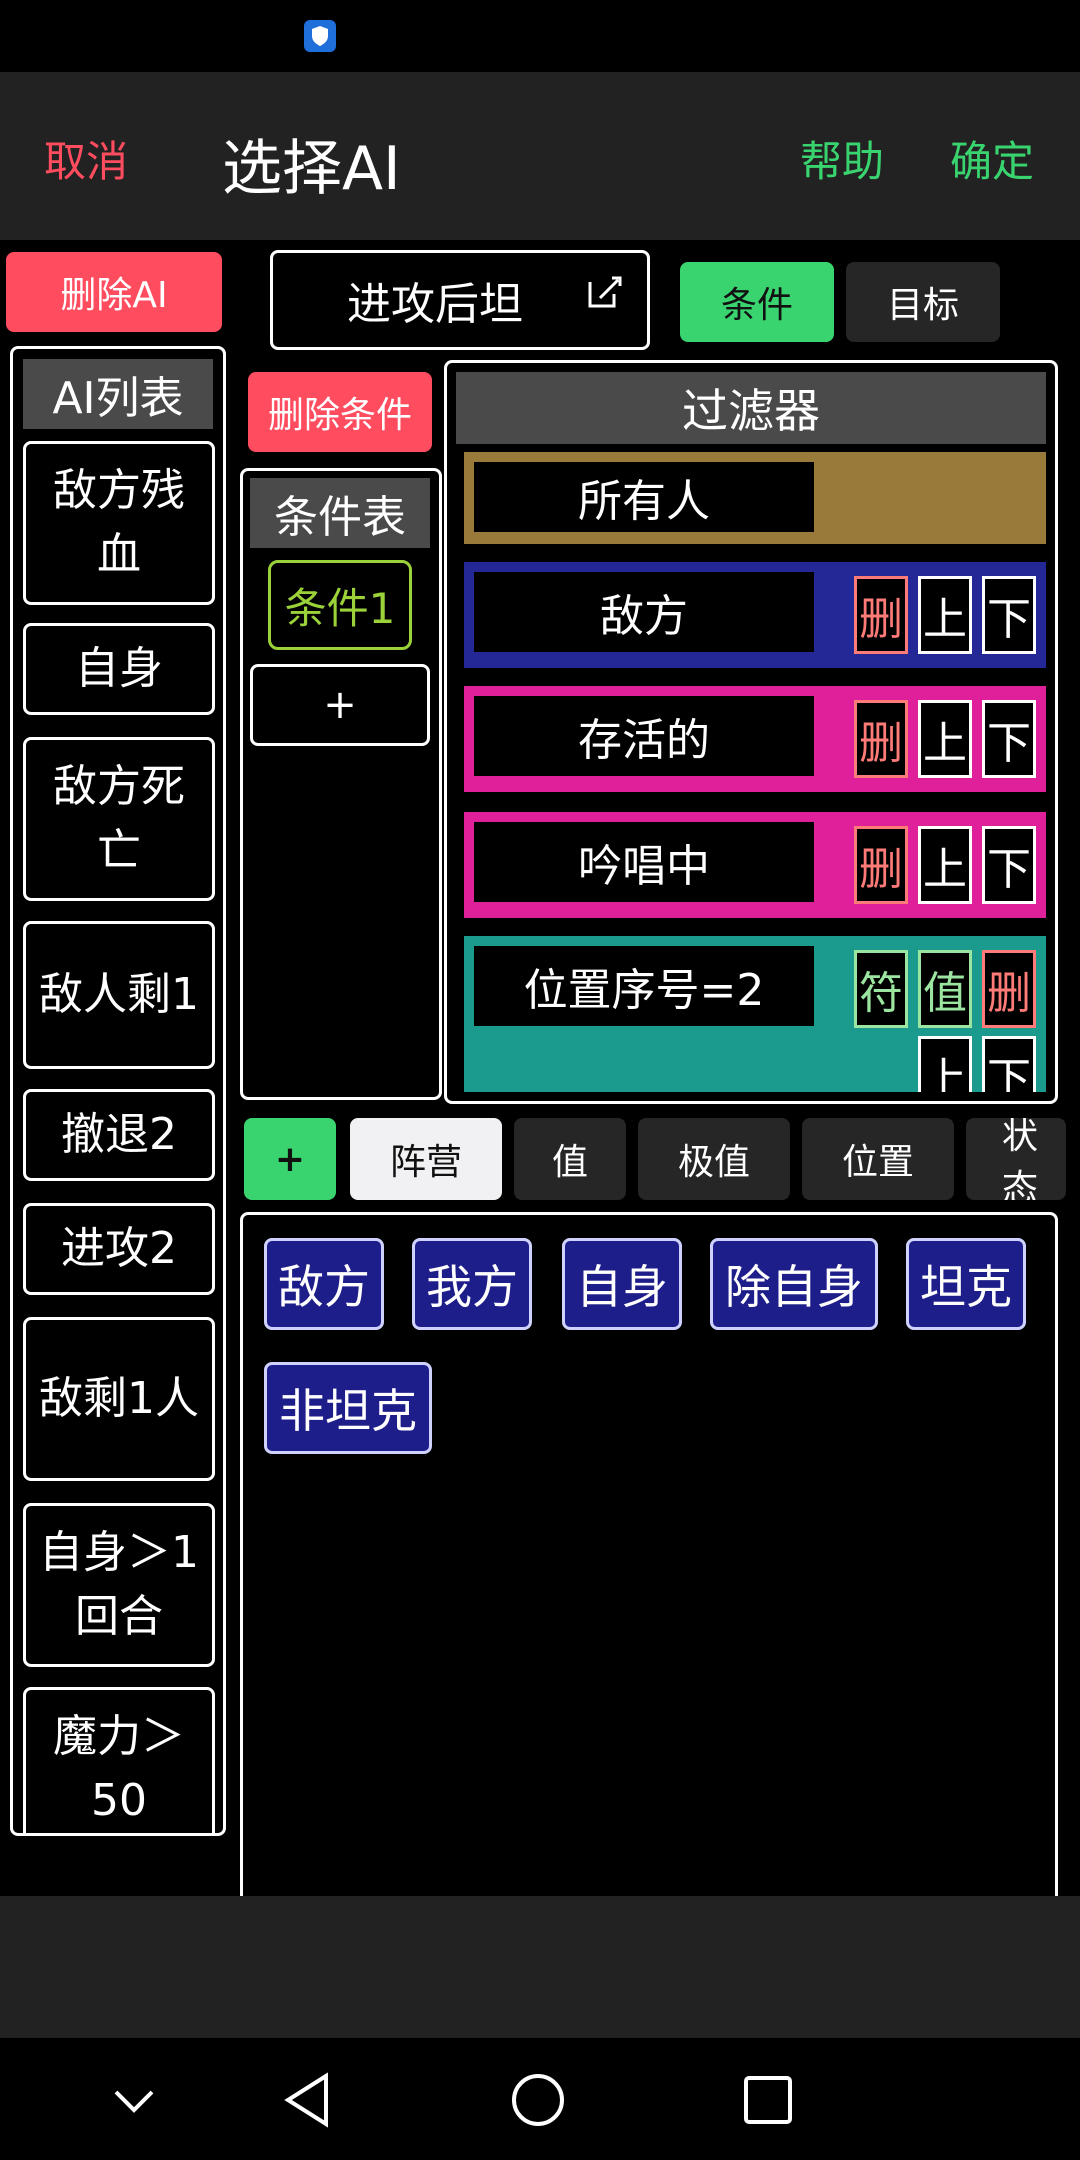 This screenshot has width=1080, height=2160. I want to click on ai-list-item: 自身＞1回合, so click(119, 1585).